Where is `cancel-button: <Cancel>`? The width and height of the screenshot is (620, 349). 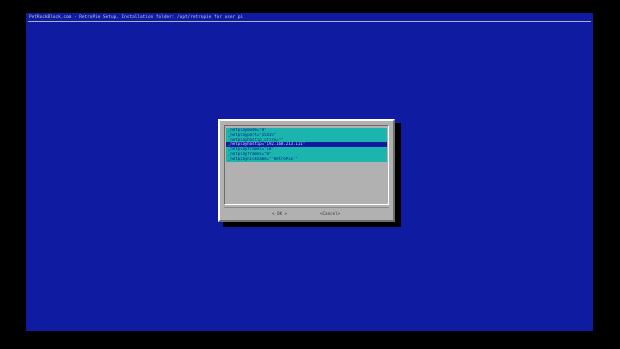 cancel-button: <Cancel> is located at coordinates (330, 214).